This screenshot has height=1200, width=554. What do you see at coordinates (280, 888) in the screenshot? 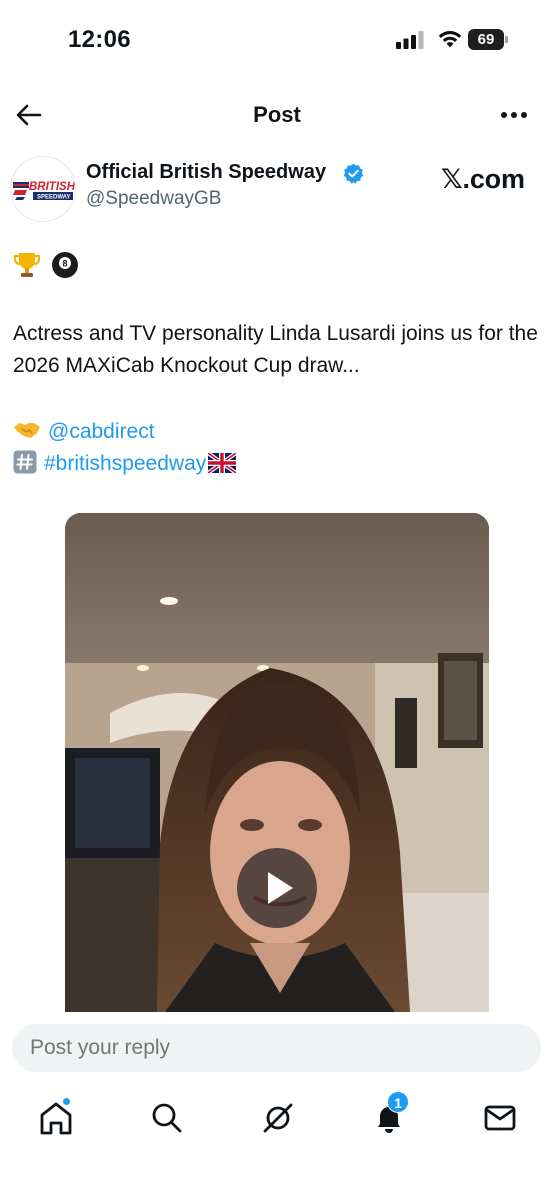
I see `play-icon` at bounding box center [280, 888].